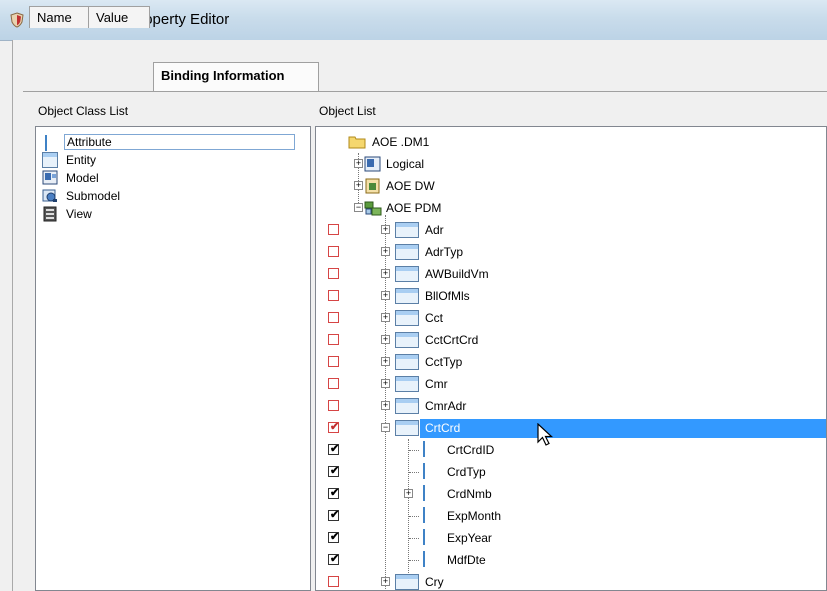  Describe the element at coordinates (446, 406) in the screenshot. I see `tree-node-label: CmrAdr` at that location.